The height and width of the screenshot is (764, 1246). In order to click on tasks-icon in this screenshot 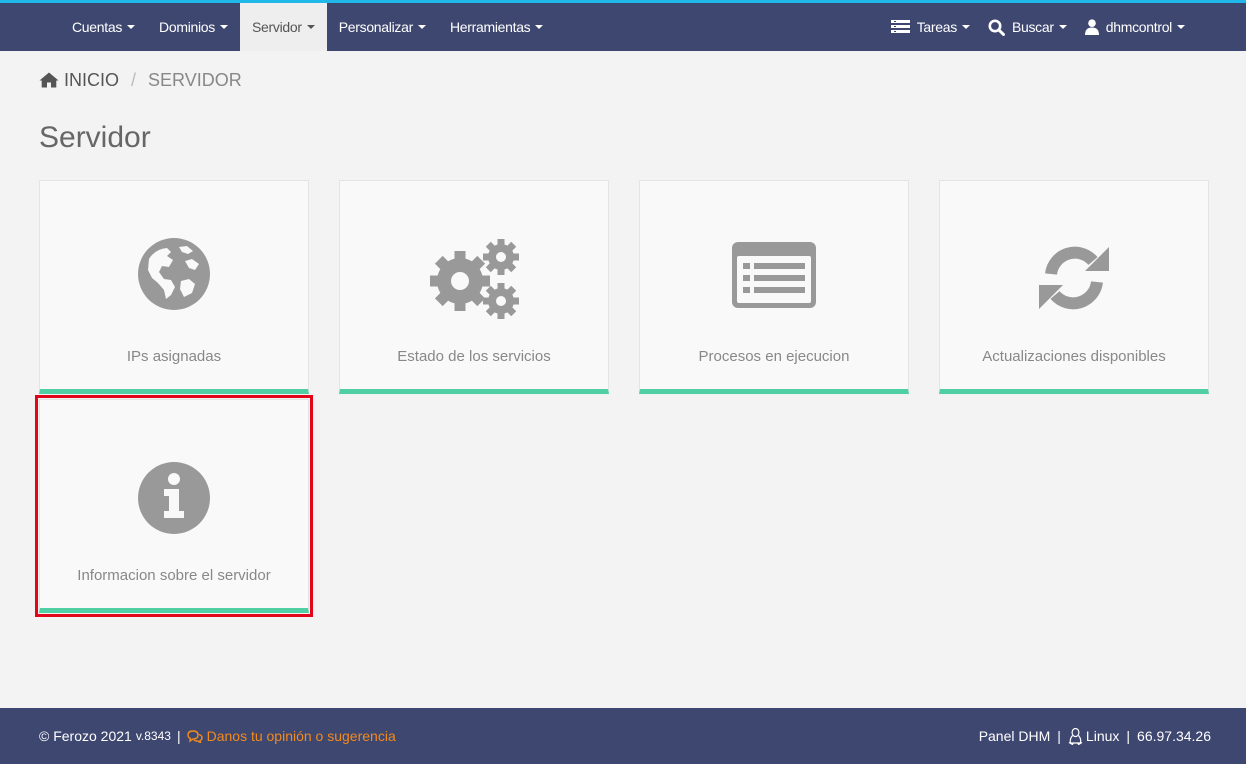, I will do `click(900, 27)`.